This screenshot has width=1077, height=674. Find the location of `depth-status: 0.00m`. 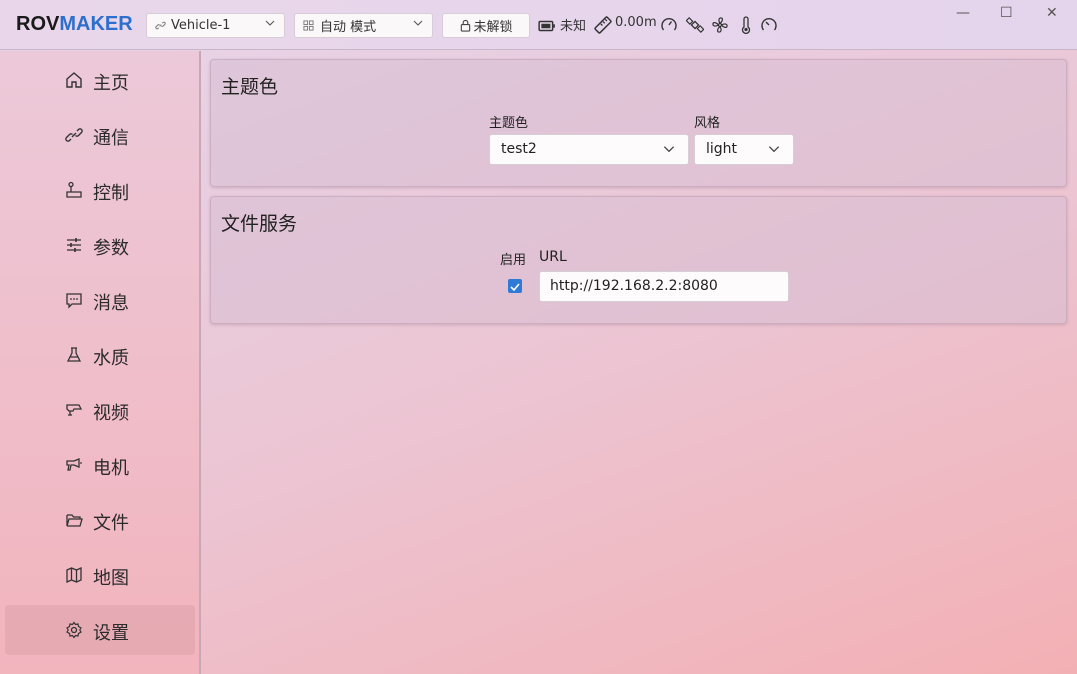

depth-status: 0.00m is located at coordinates (636, 22).